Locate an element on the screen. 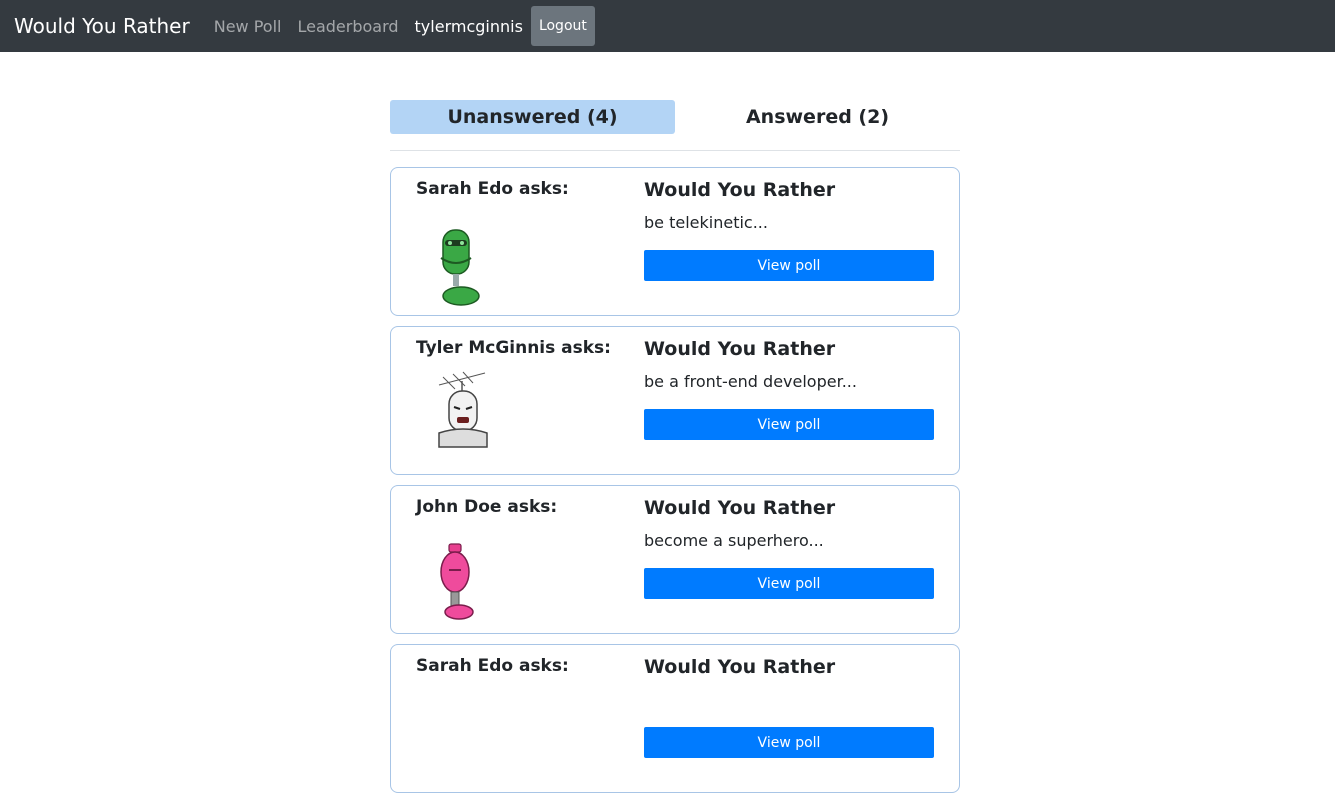  pink-robot-avatar is located at coordinates (464, 581).